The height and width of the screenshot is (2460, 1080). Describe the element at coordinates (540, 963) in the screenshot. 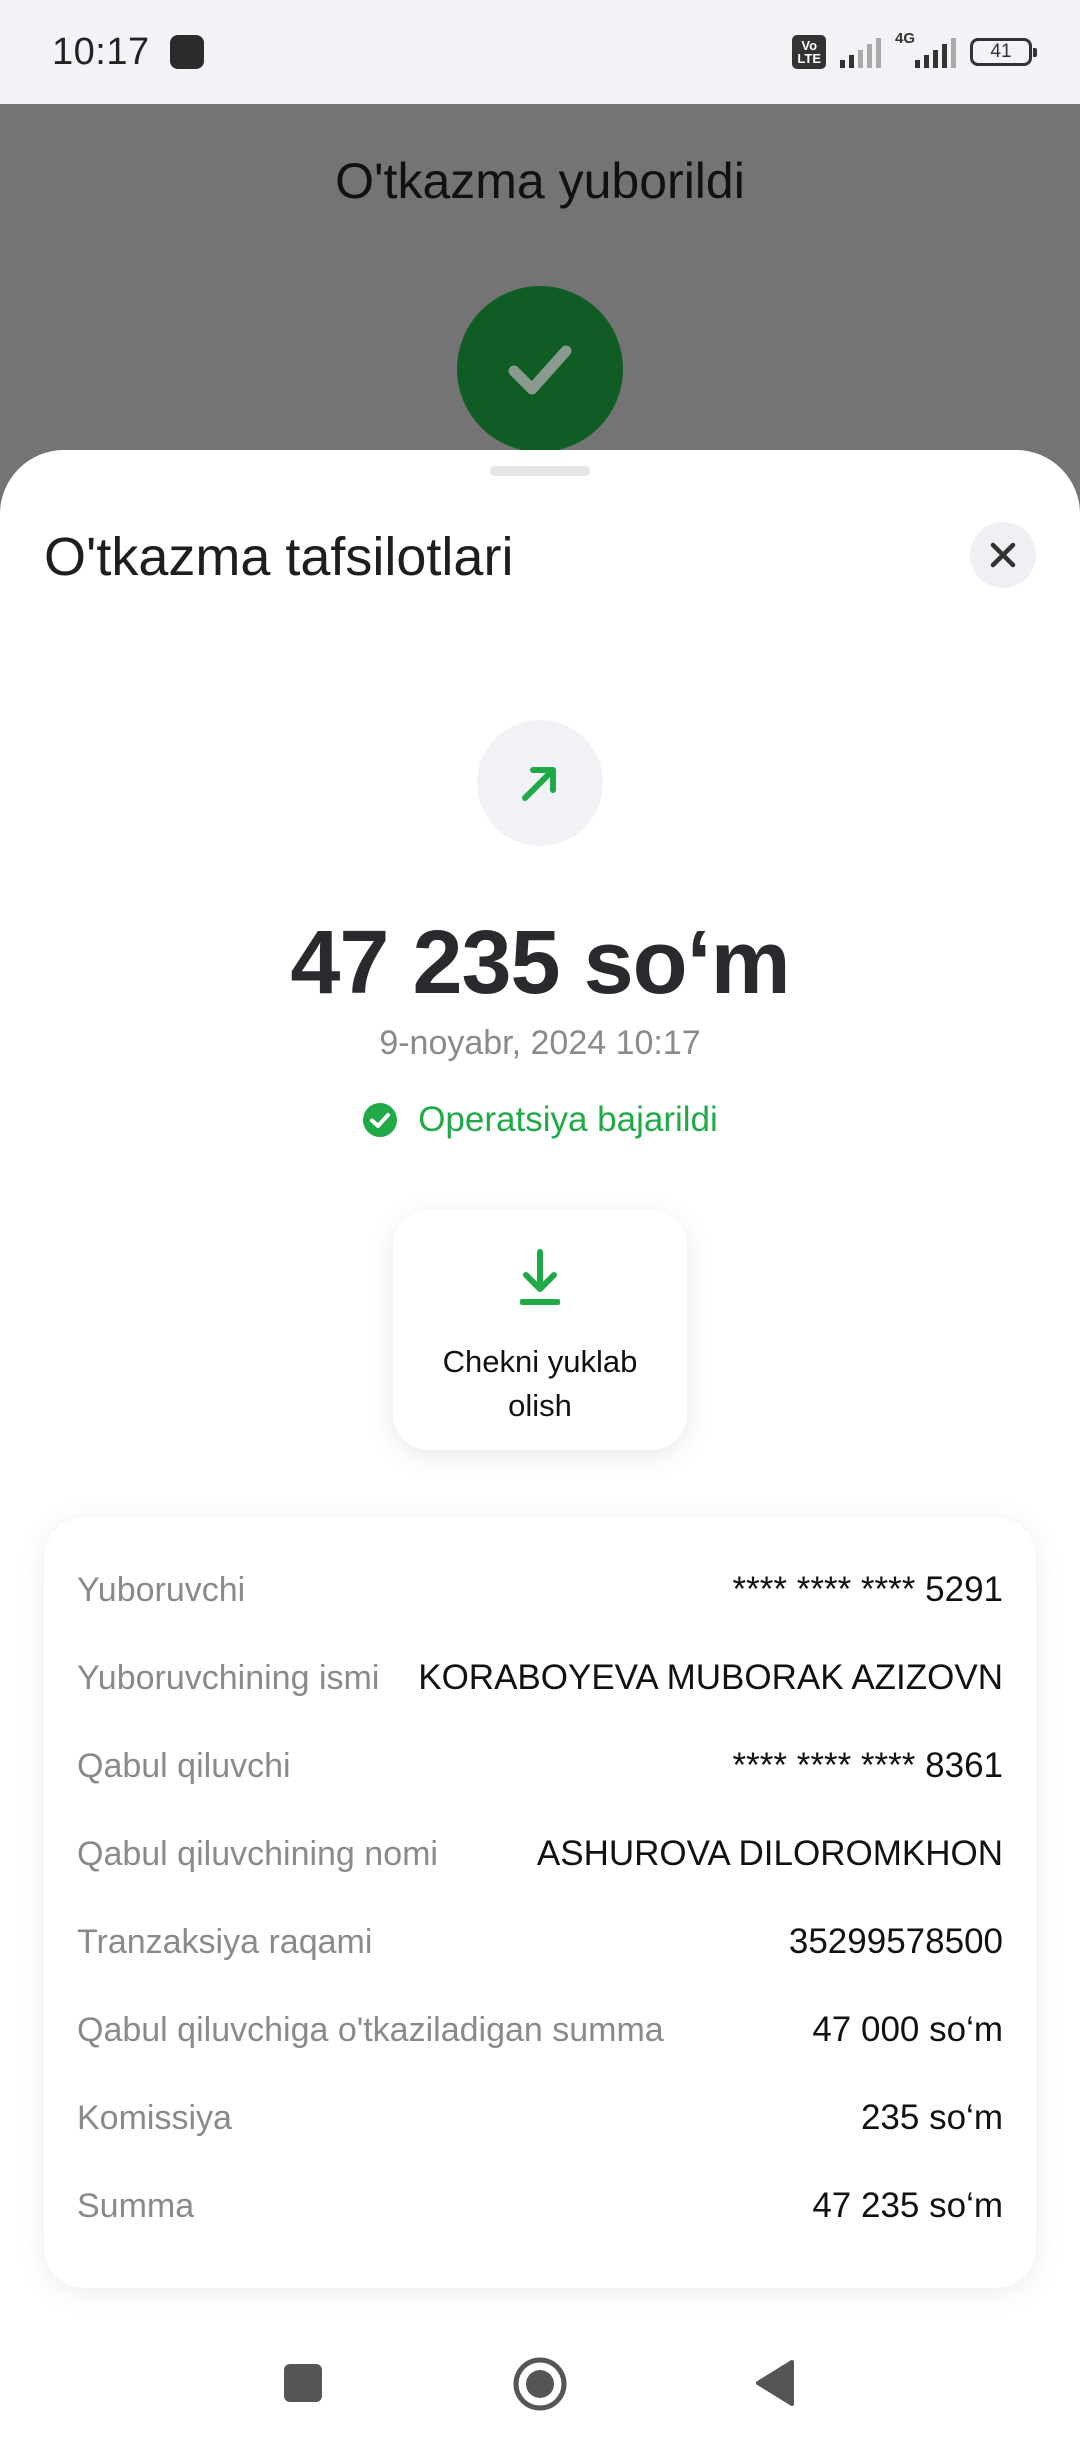

I see `transfer-amount: 47 235 so‘m` at that location.